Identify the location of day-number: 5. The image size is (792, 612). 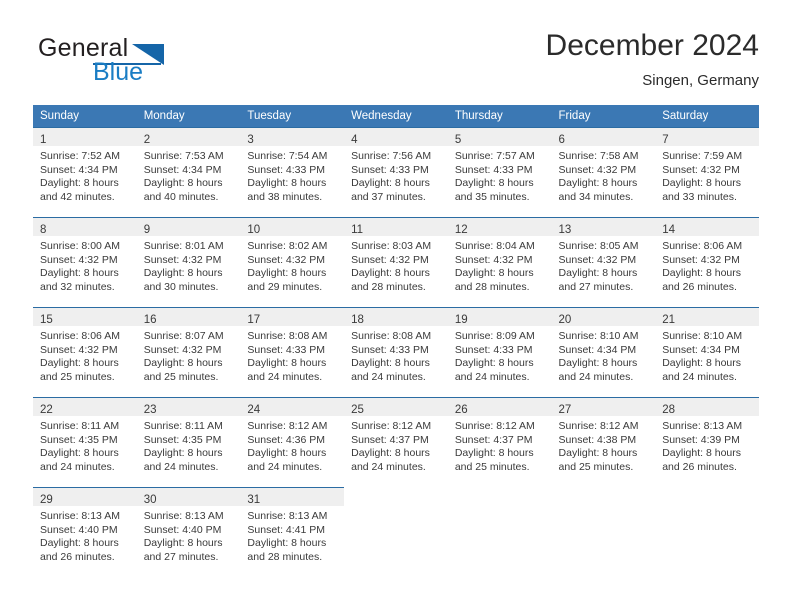
(458, 140).